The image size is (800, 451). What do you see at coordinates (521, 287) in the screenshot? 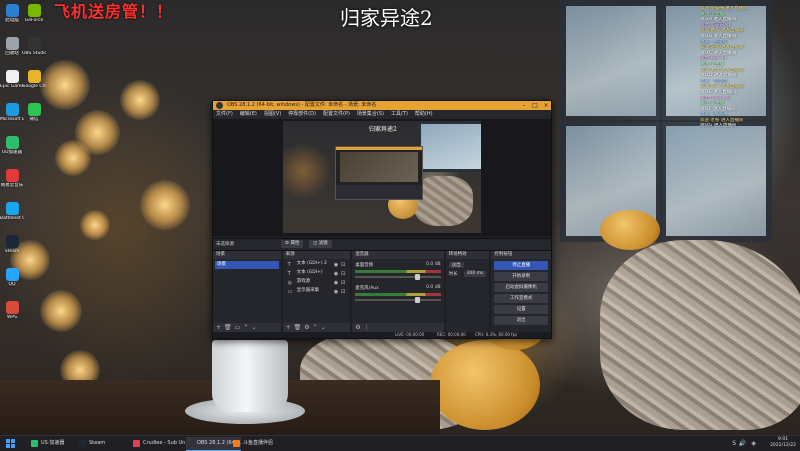
I see `control-button: 启动虚拟摄像机` at bounding box center [521, 287].